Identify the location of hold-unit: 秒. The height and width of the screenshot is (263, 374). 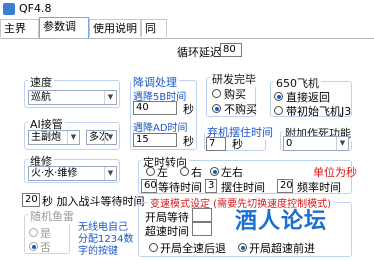
(237, 144).